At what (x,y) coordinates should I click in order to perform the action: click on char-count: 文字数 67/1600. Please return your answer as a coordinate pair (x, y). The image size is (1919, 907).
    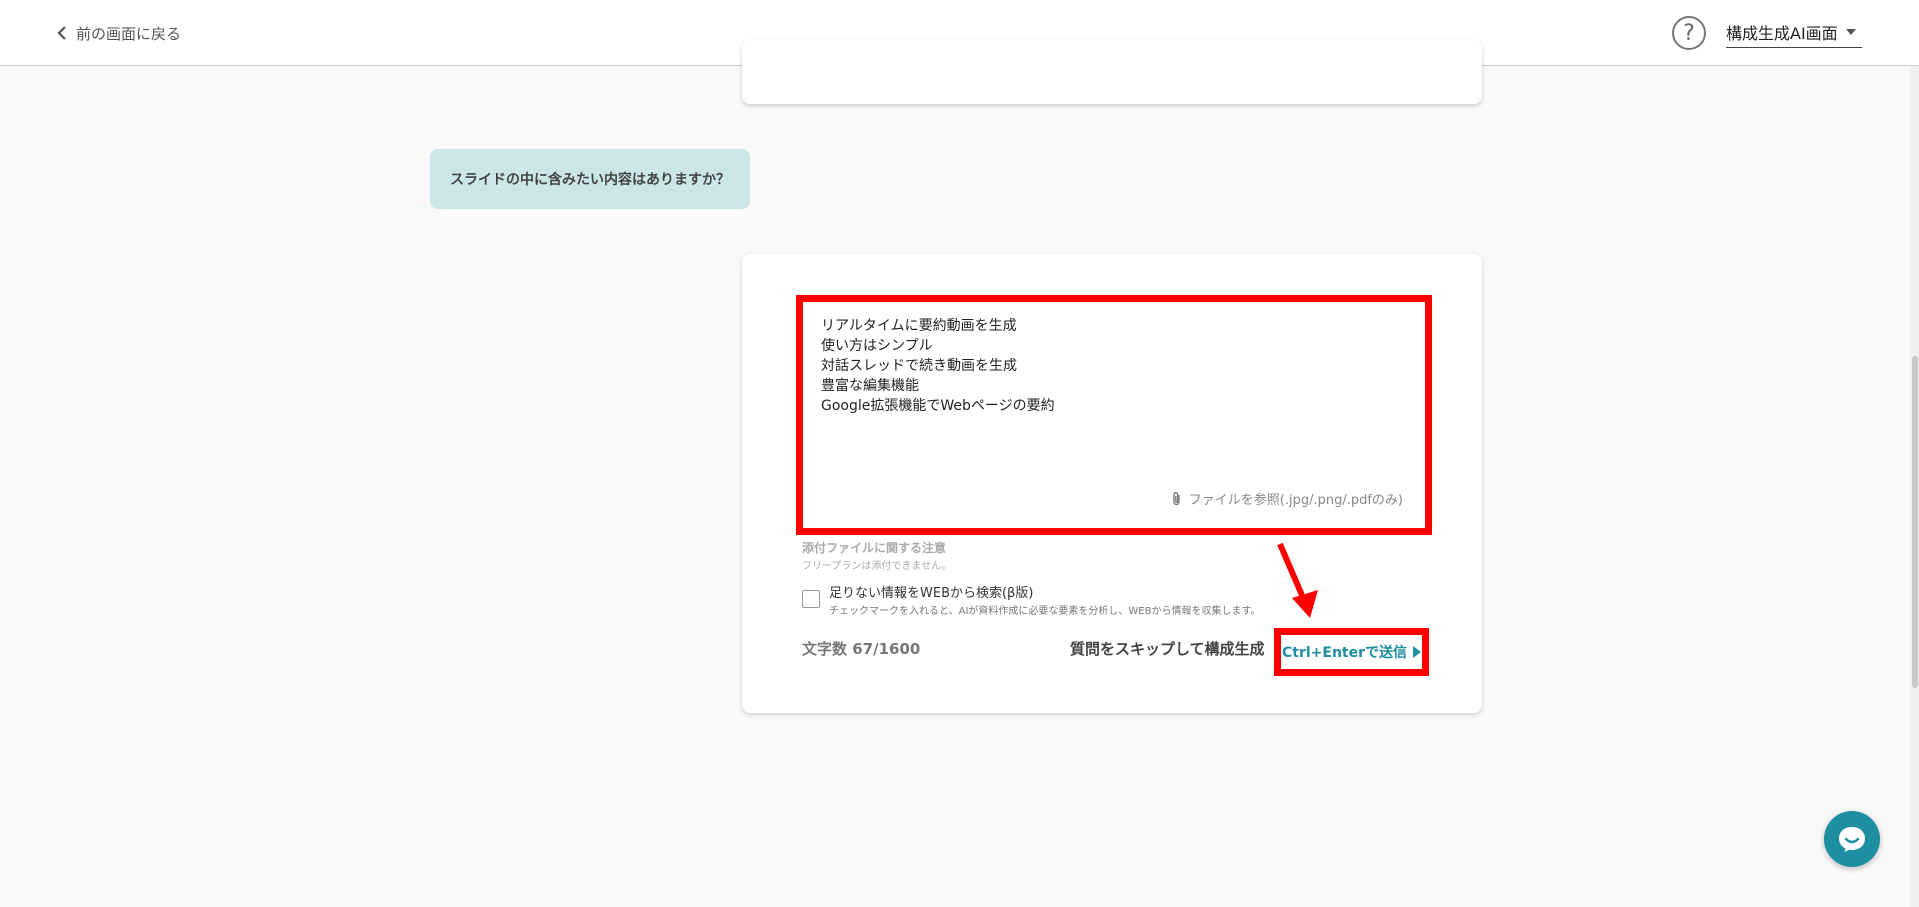
    Looking at the image, I should click on (861, 649).